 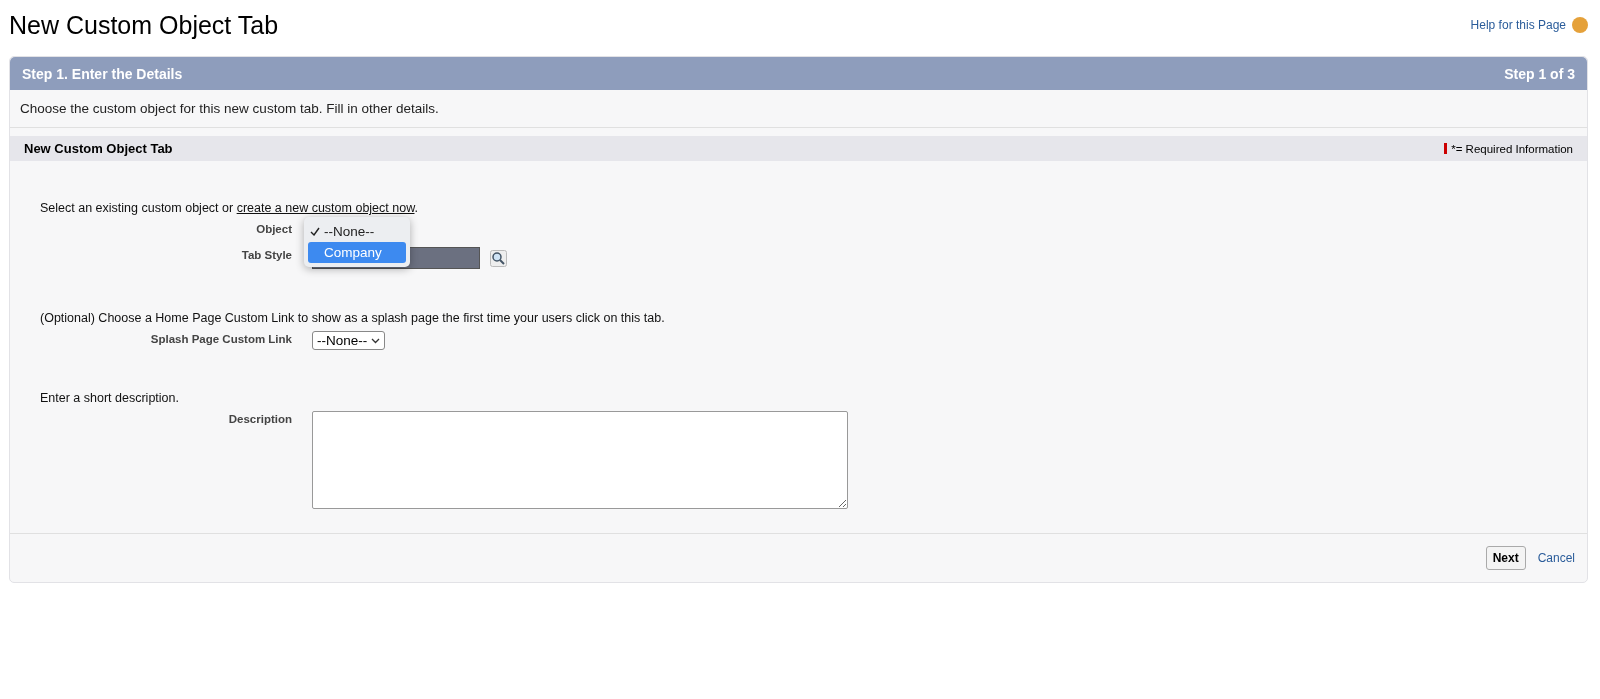 I want to click on step-title: Step 1. Enter the Details, so click(x=102, y=73).